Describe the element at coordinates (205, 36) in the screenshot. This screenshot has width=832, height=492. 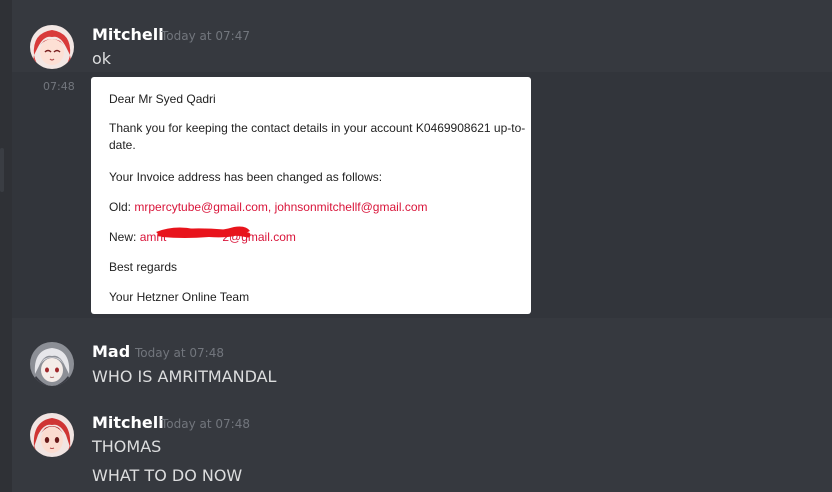
I see `message-timestamp: Today at 07:47` at that location.